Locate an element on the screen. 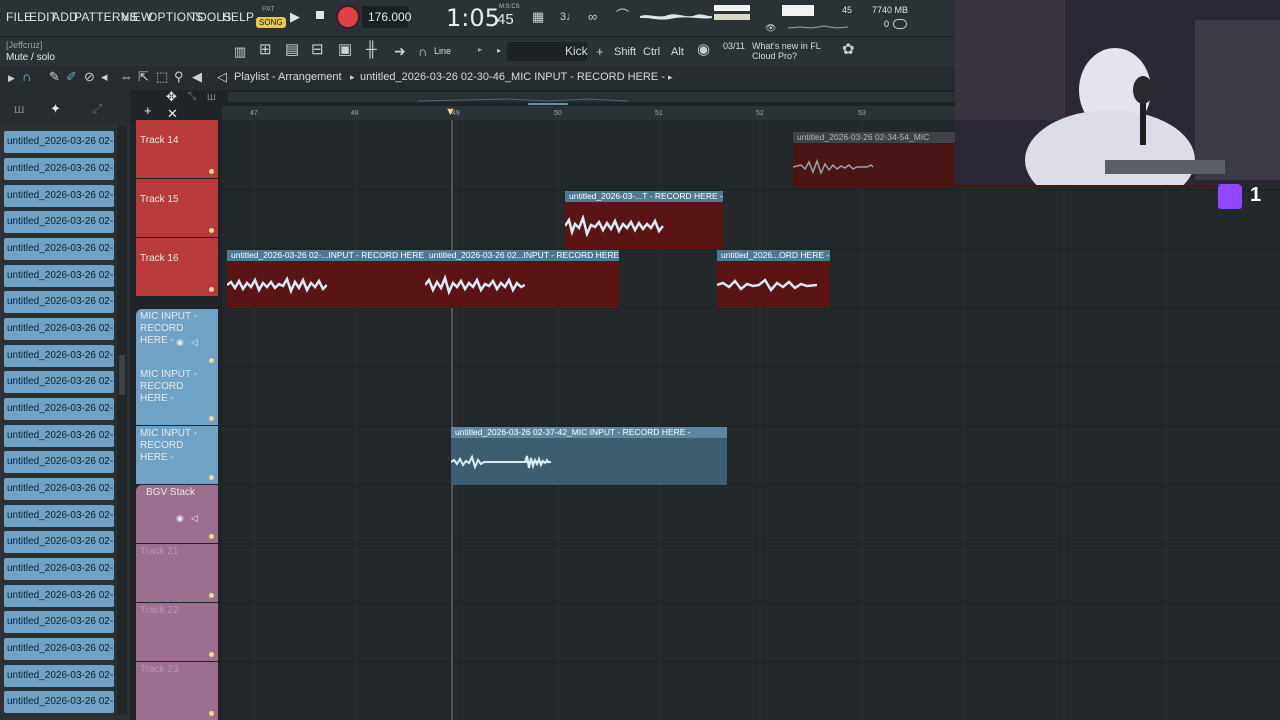 The height and width of the screenshot is (720, 1280). playlist-icon: ⊞ is located at coordinates (265, 49).